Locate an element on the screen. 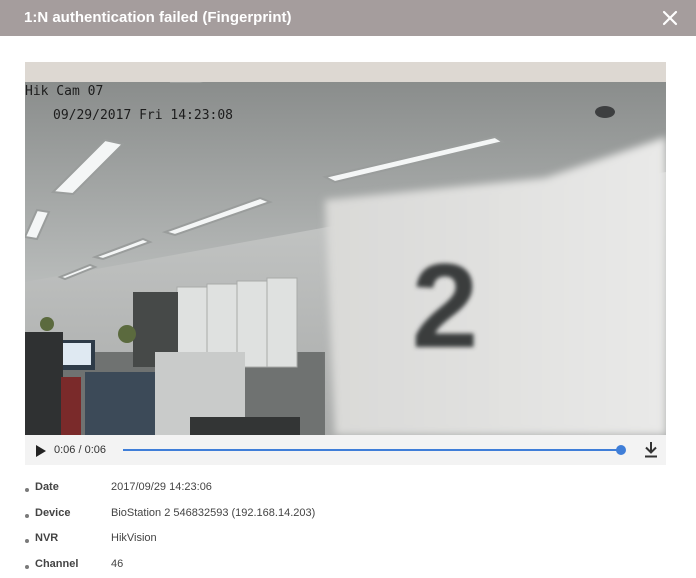  detail-row-nvr: NVR HikVision is located at coordinates (345, 543).